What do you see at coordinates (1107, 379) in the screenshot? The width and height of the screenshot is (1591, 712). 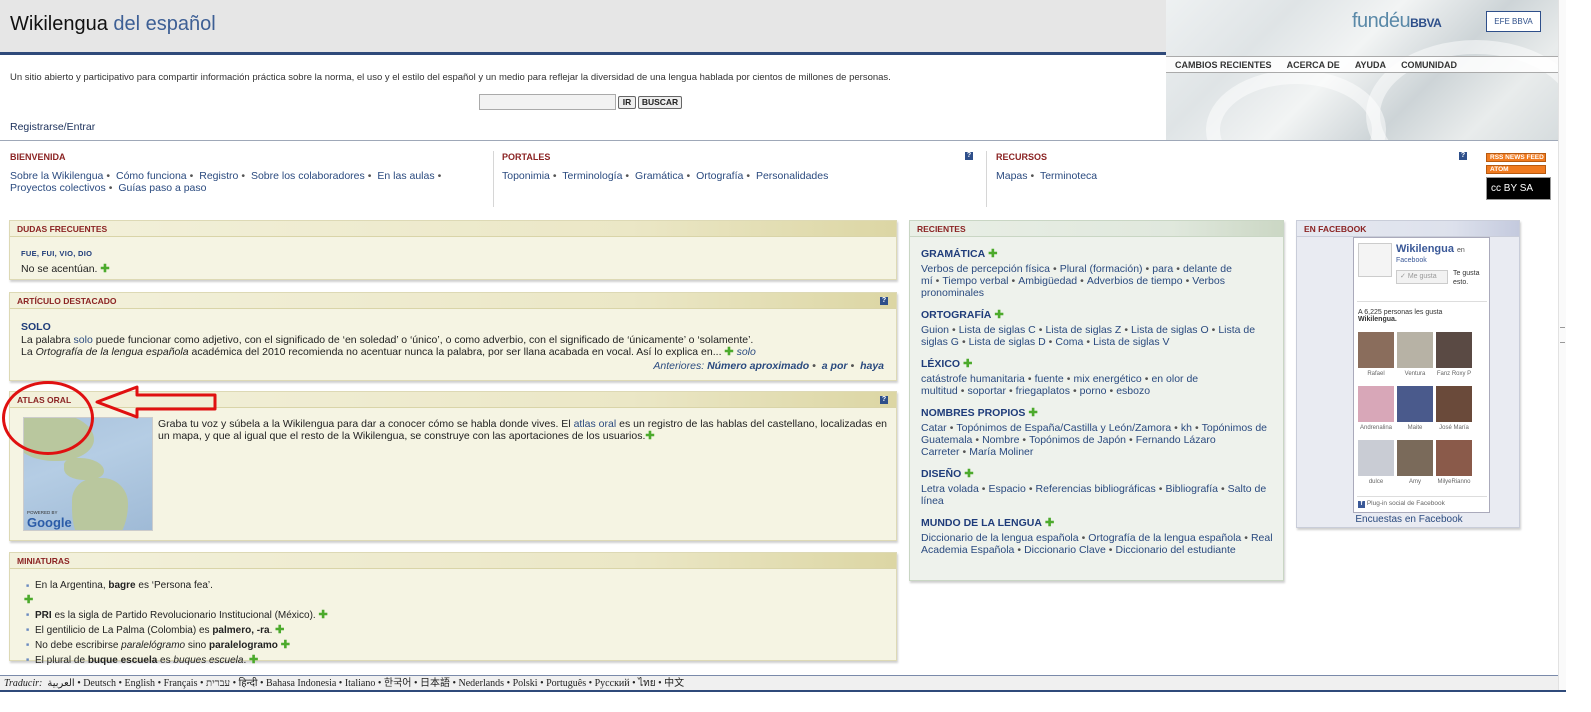 I see `recent-link: mix energético` at bounding box center [1107, 379].